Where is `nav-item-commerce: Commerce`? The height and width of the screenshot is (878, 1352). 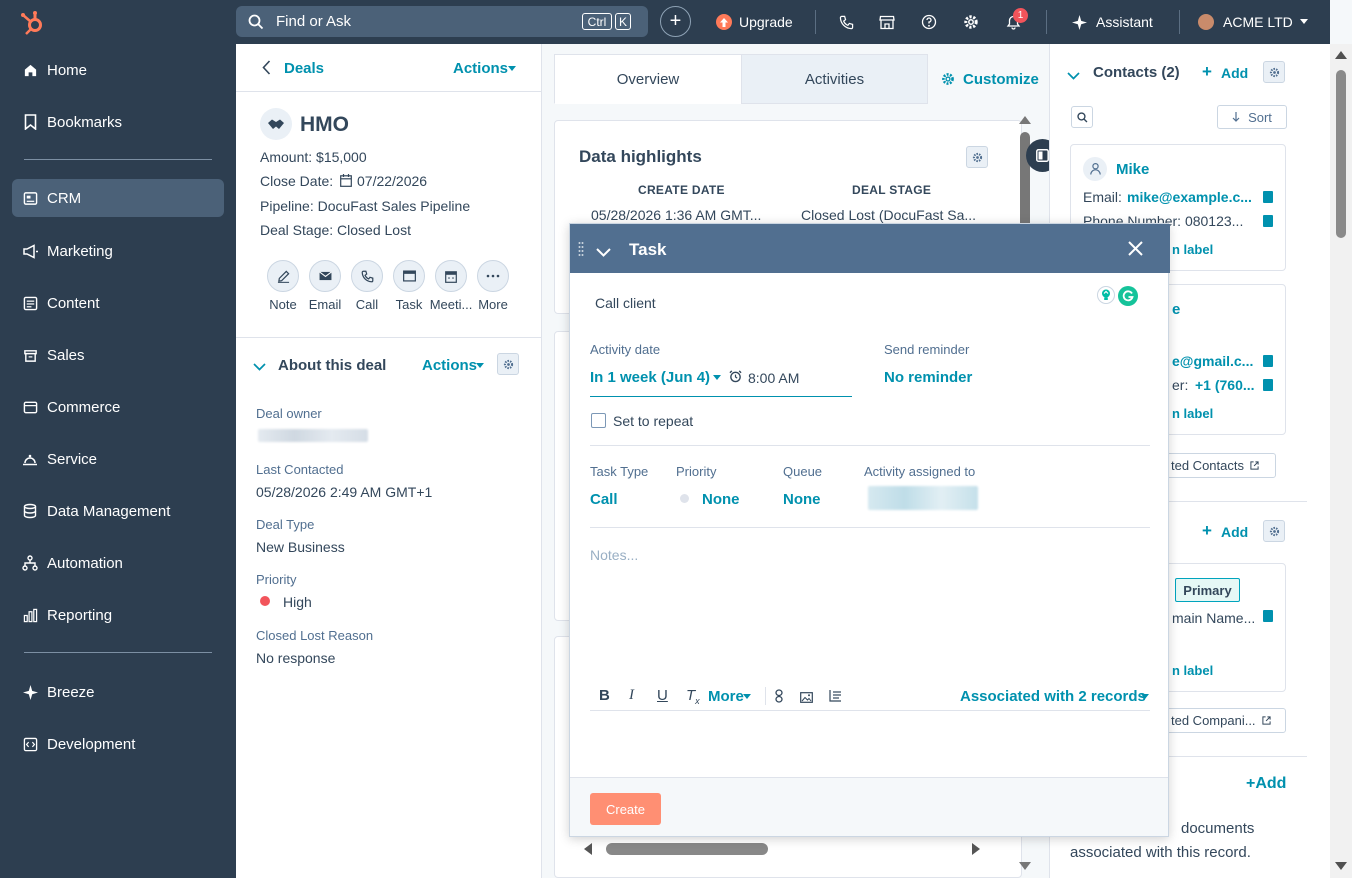 nav-item-commerce: Commerce is located at coordinates (118, 407).